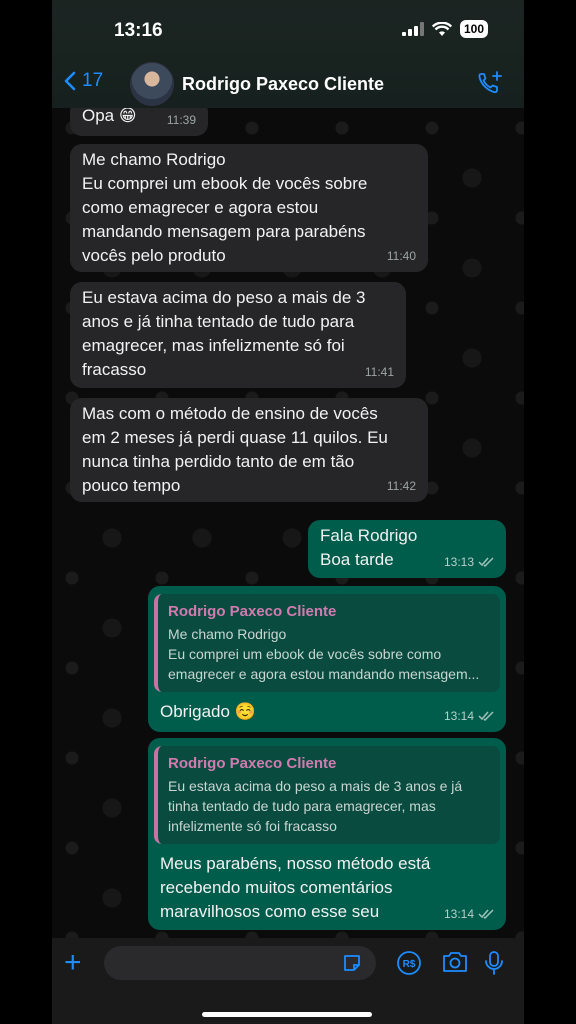 The image size is (576, 1024). I want to click on chat-header: 17 Rodrigo Paxeco Cliente, so click(288, 84).